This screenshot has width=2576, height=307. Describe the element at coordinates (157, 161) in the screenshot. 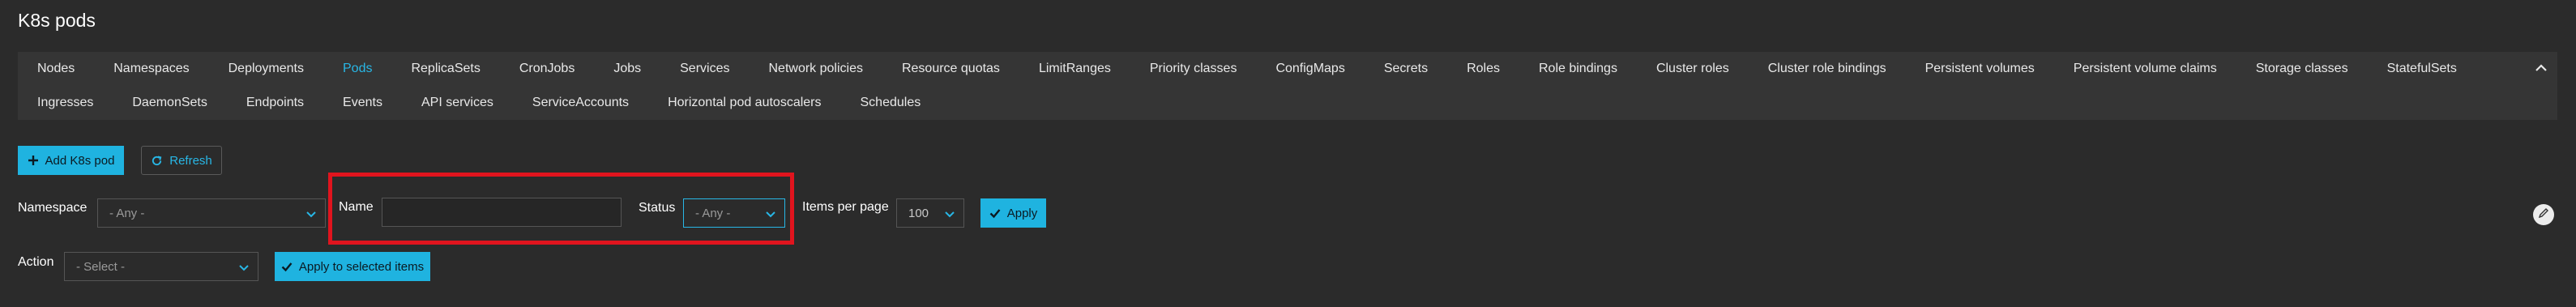

I see `refresh-icon` at that location.